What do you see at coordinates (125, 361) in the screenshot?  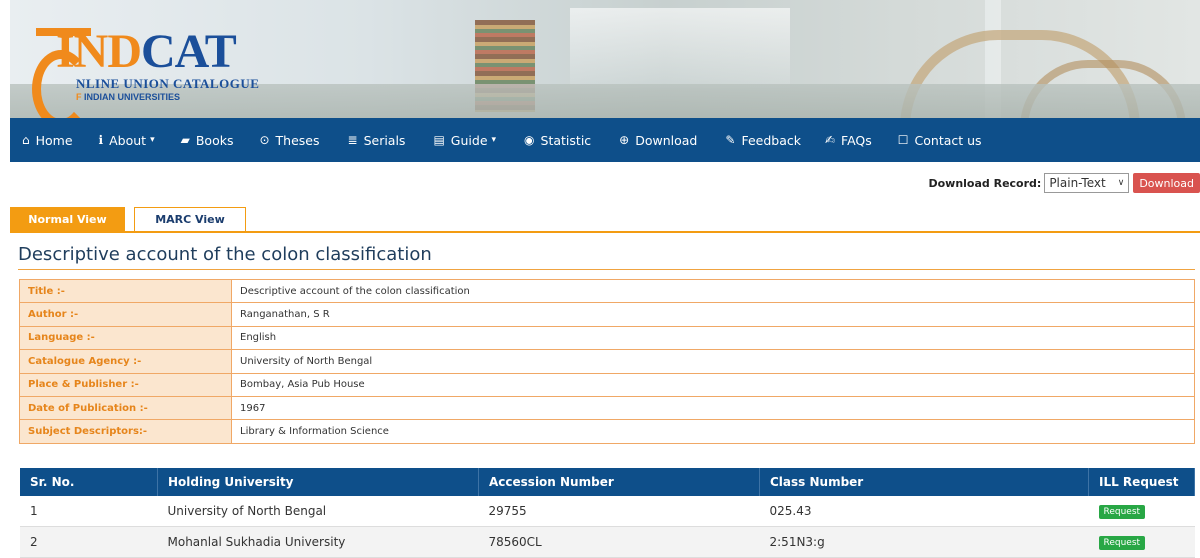 I see `detail-label: Catalogue Agency :-` at bounding box center [125, 361].